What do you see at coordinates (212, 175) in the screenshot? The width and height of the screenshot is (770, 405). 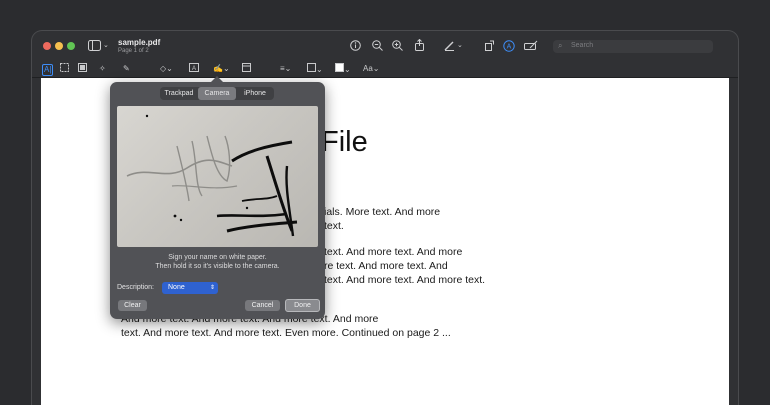 I see `signature-camera-image` at bounding box center [212, 175].